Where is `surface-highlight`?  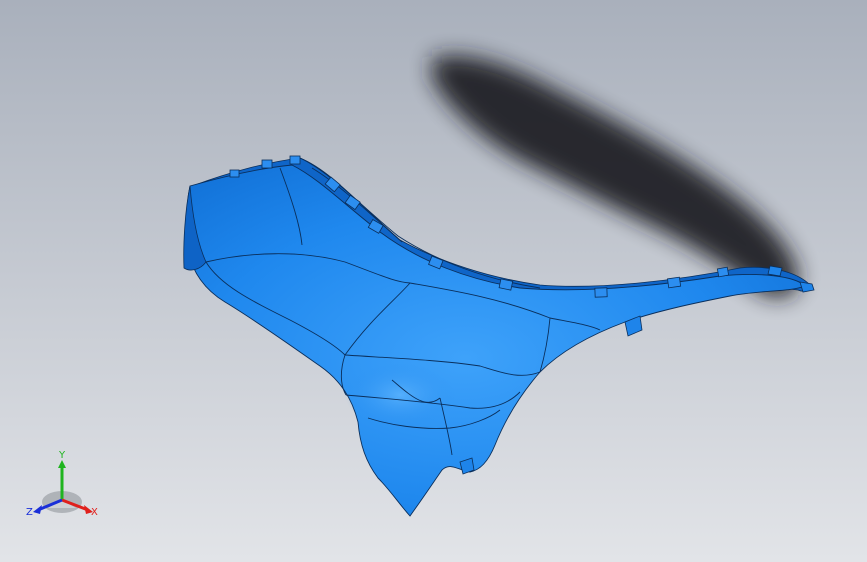
surface-highlight is located at coordinates (400, 395).